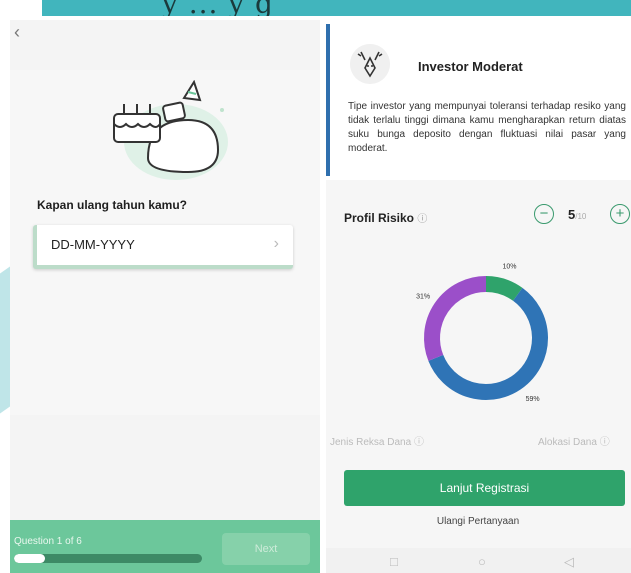 The image size is (631, 573). What do you see at coordinates (108, 558) in the screenshot?
I see `progress-bar` at bounding box center [108, 558].